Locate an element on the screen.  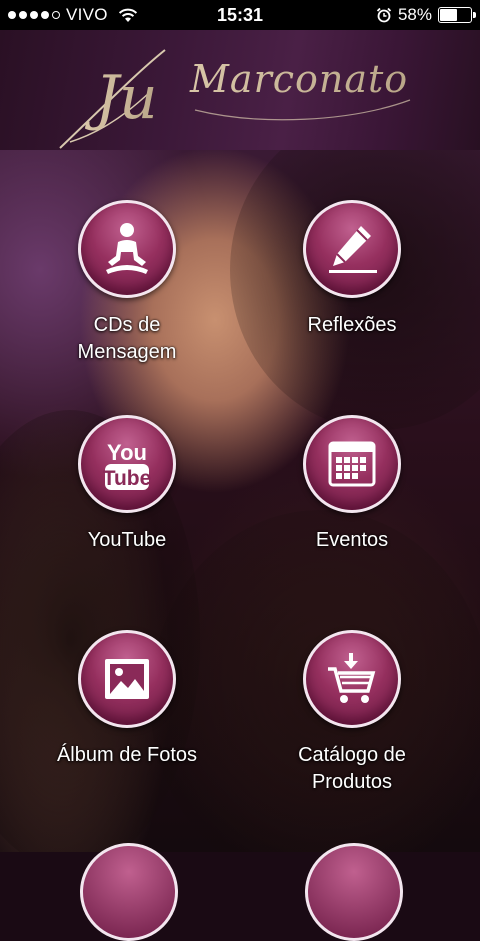
menu-item-reflexoes: Reflexões is located at coordinates (352, 269).